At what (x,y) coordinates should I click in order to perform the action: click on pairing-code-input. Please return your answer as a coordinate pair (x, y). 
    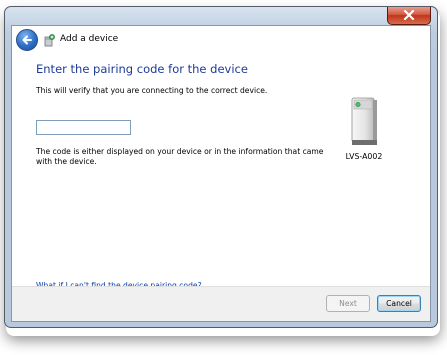
    Looking at the image, I should click on (83, 127).